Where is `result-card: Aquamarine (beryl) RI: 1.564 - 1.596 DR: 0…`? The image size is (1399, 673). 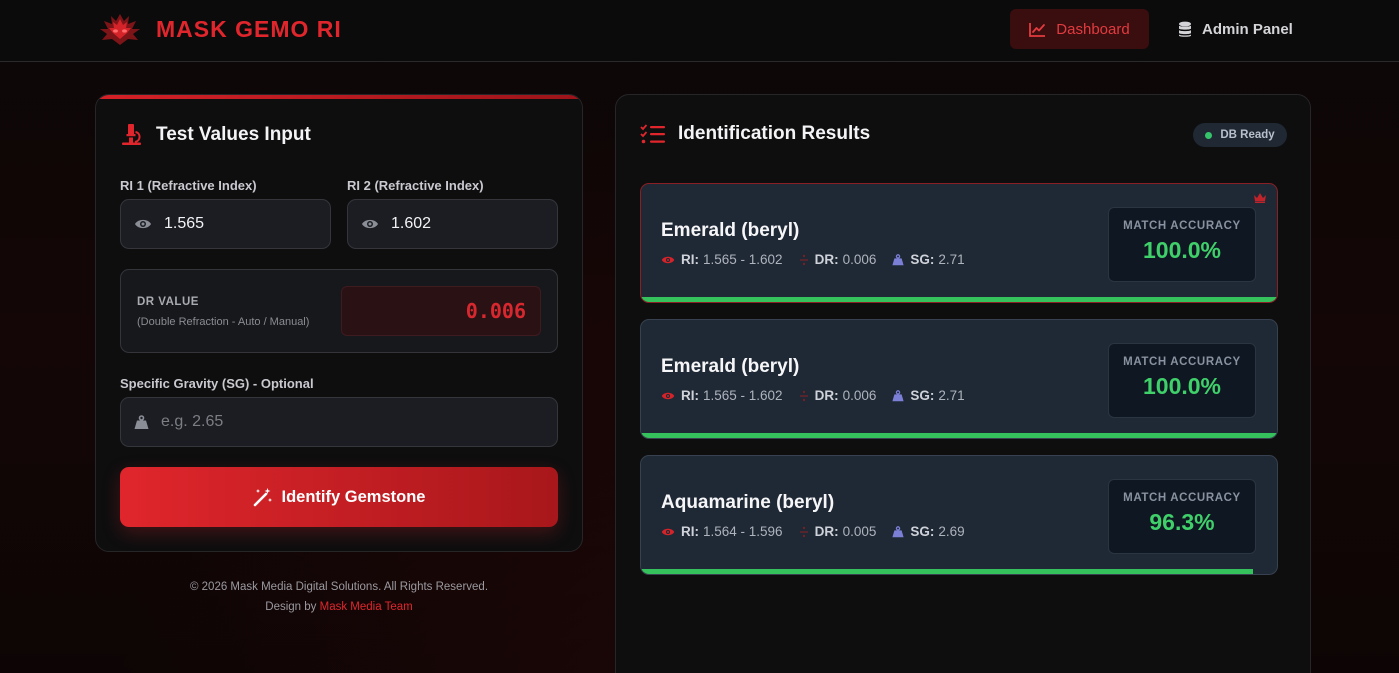
result-card: Aquamarine (beryl) RI: 1.564 - 1.596 DR: 0… is located at coordinates (959, 515).